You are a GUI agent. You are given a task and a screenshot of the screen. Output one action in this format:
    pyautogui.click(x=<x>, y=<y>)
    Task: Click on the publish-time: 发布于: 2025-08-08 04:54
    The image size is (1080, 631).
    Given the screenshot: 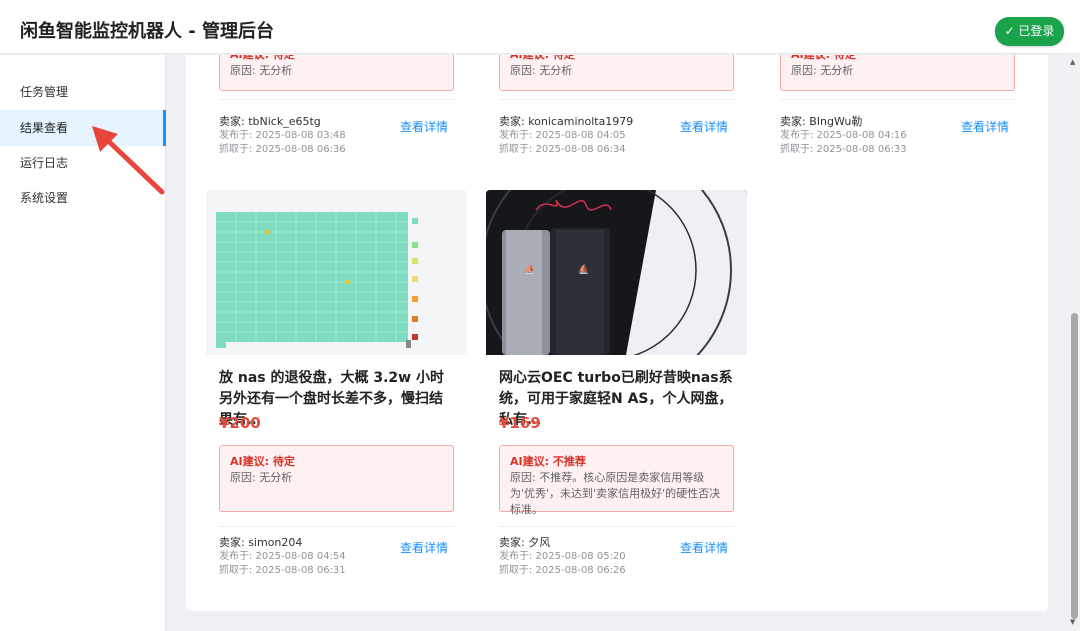 What is the action you would take?
    pyautogui.click(x=282, y=556)
    